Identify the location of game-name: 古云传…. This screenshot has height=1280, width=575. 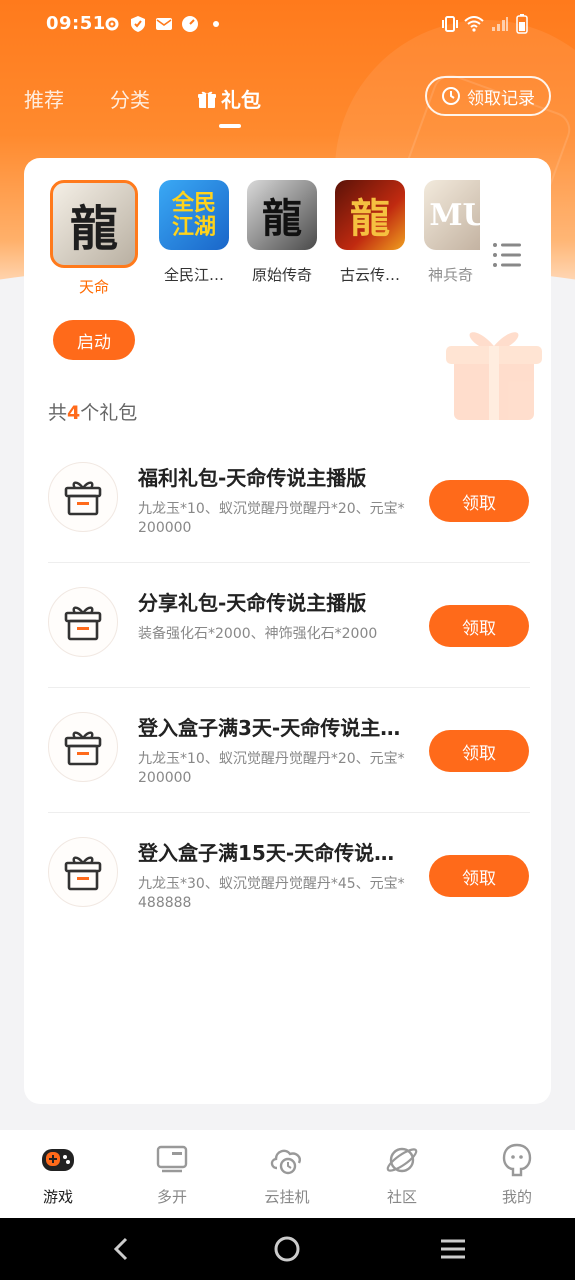
(369, 275).